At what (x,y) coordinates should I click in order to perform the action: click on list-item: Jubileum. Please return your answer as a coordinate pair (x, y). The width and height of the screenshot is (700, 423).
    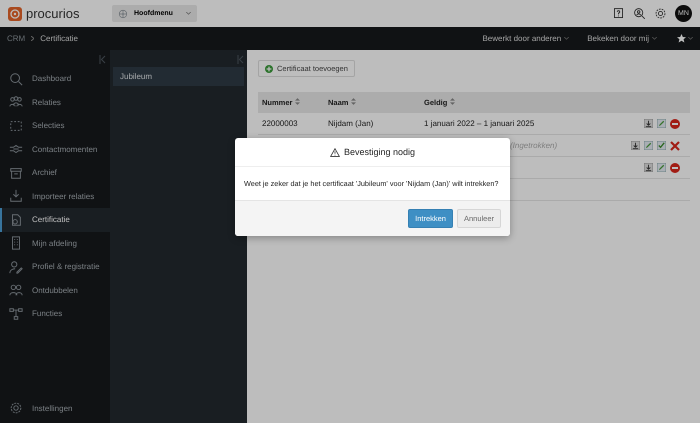
    Looking at the image, I should click on (178, 76).